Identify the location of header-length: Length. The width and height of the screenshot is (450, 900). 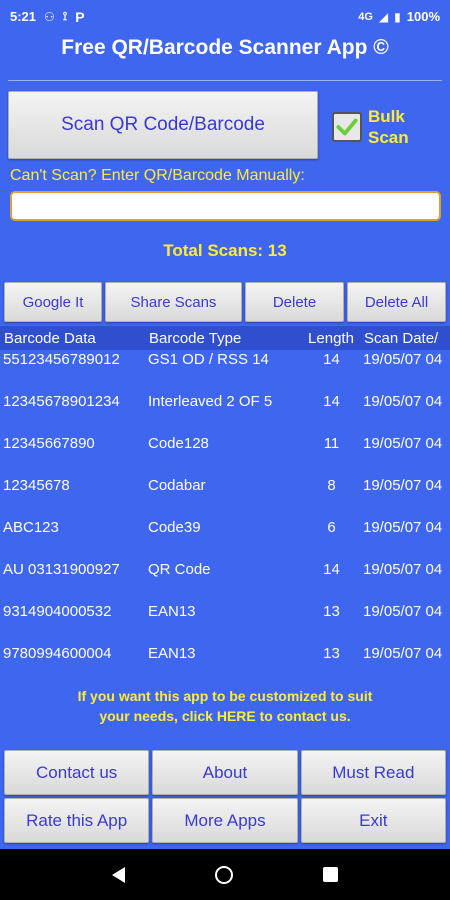
(330, 338).